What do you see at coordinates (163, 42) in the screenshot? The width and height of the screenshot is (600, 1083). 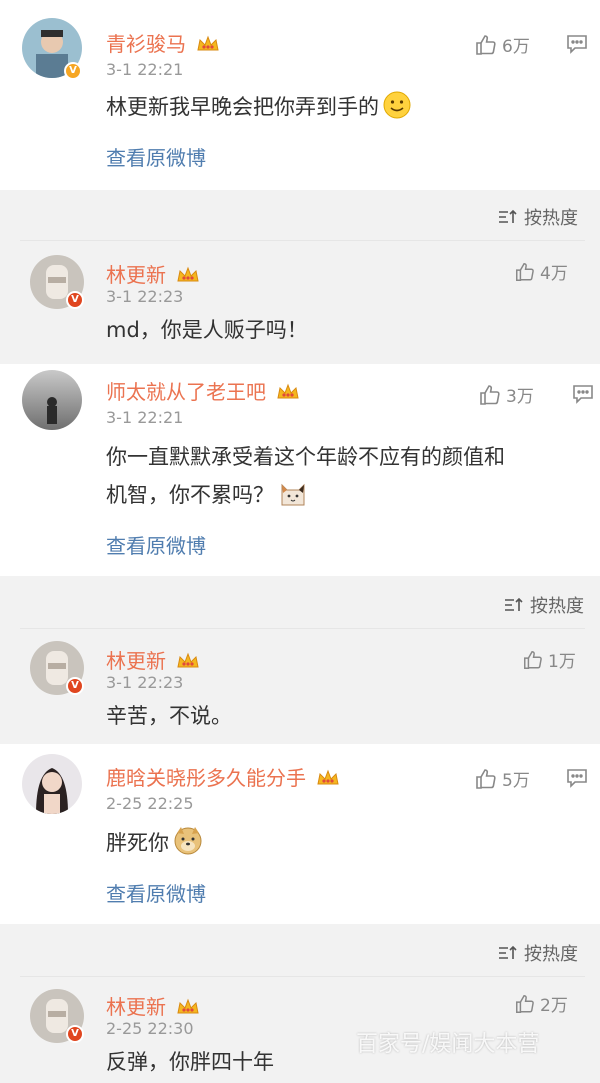 I see `comment-username: 青衫骏马` at bounding box center [163, 42].